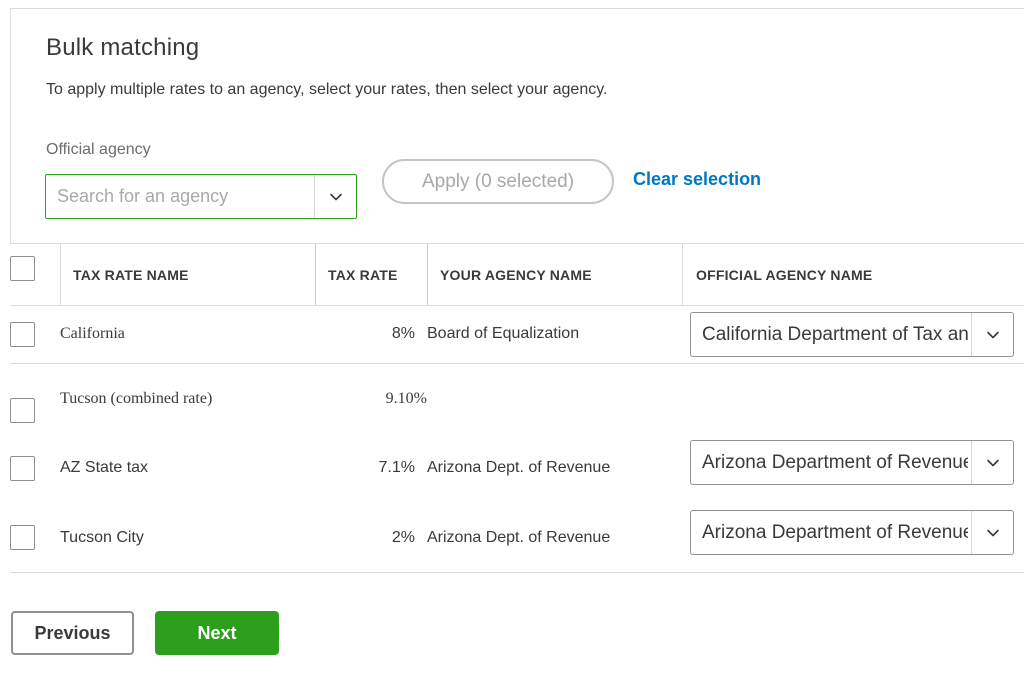 This screenshot has height=680, width=1024. I want to click on select-all-checkbox, so click(22, 268).